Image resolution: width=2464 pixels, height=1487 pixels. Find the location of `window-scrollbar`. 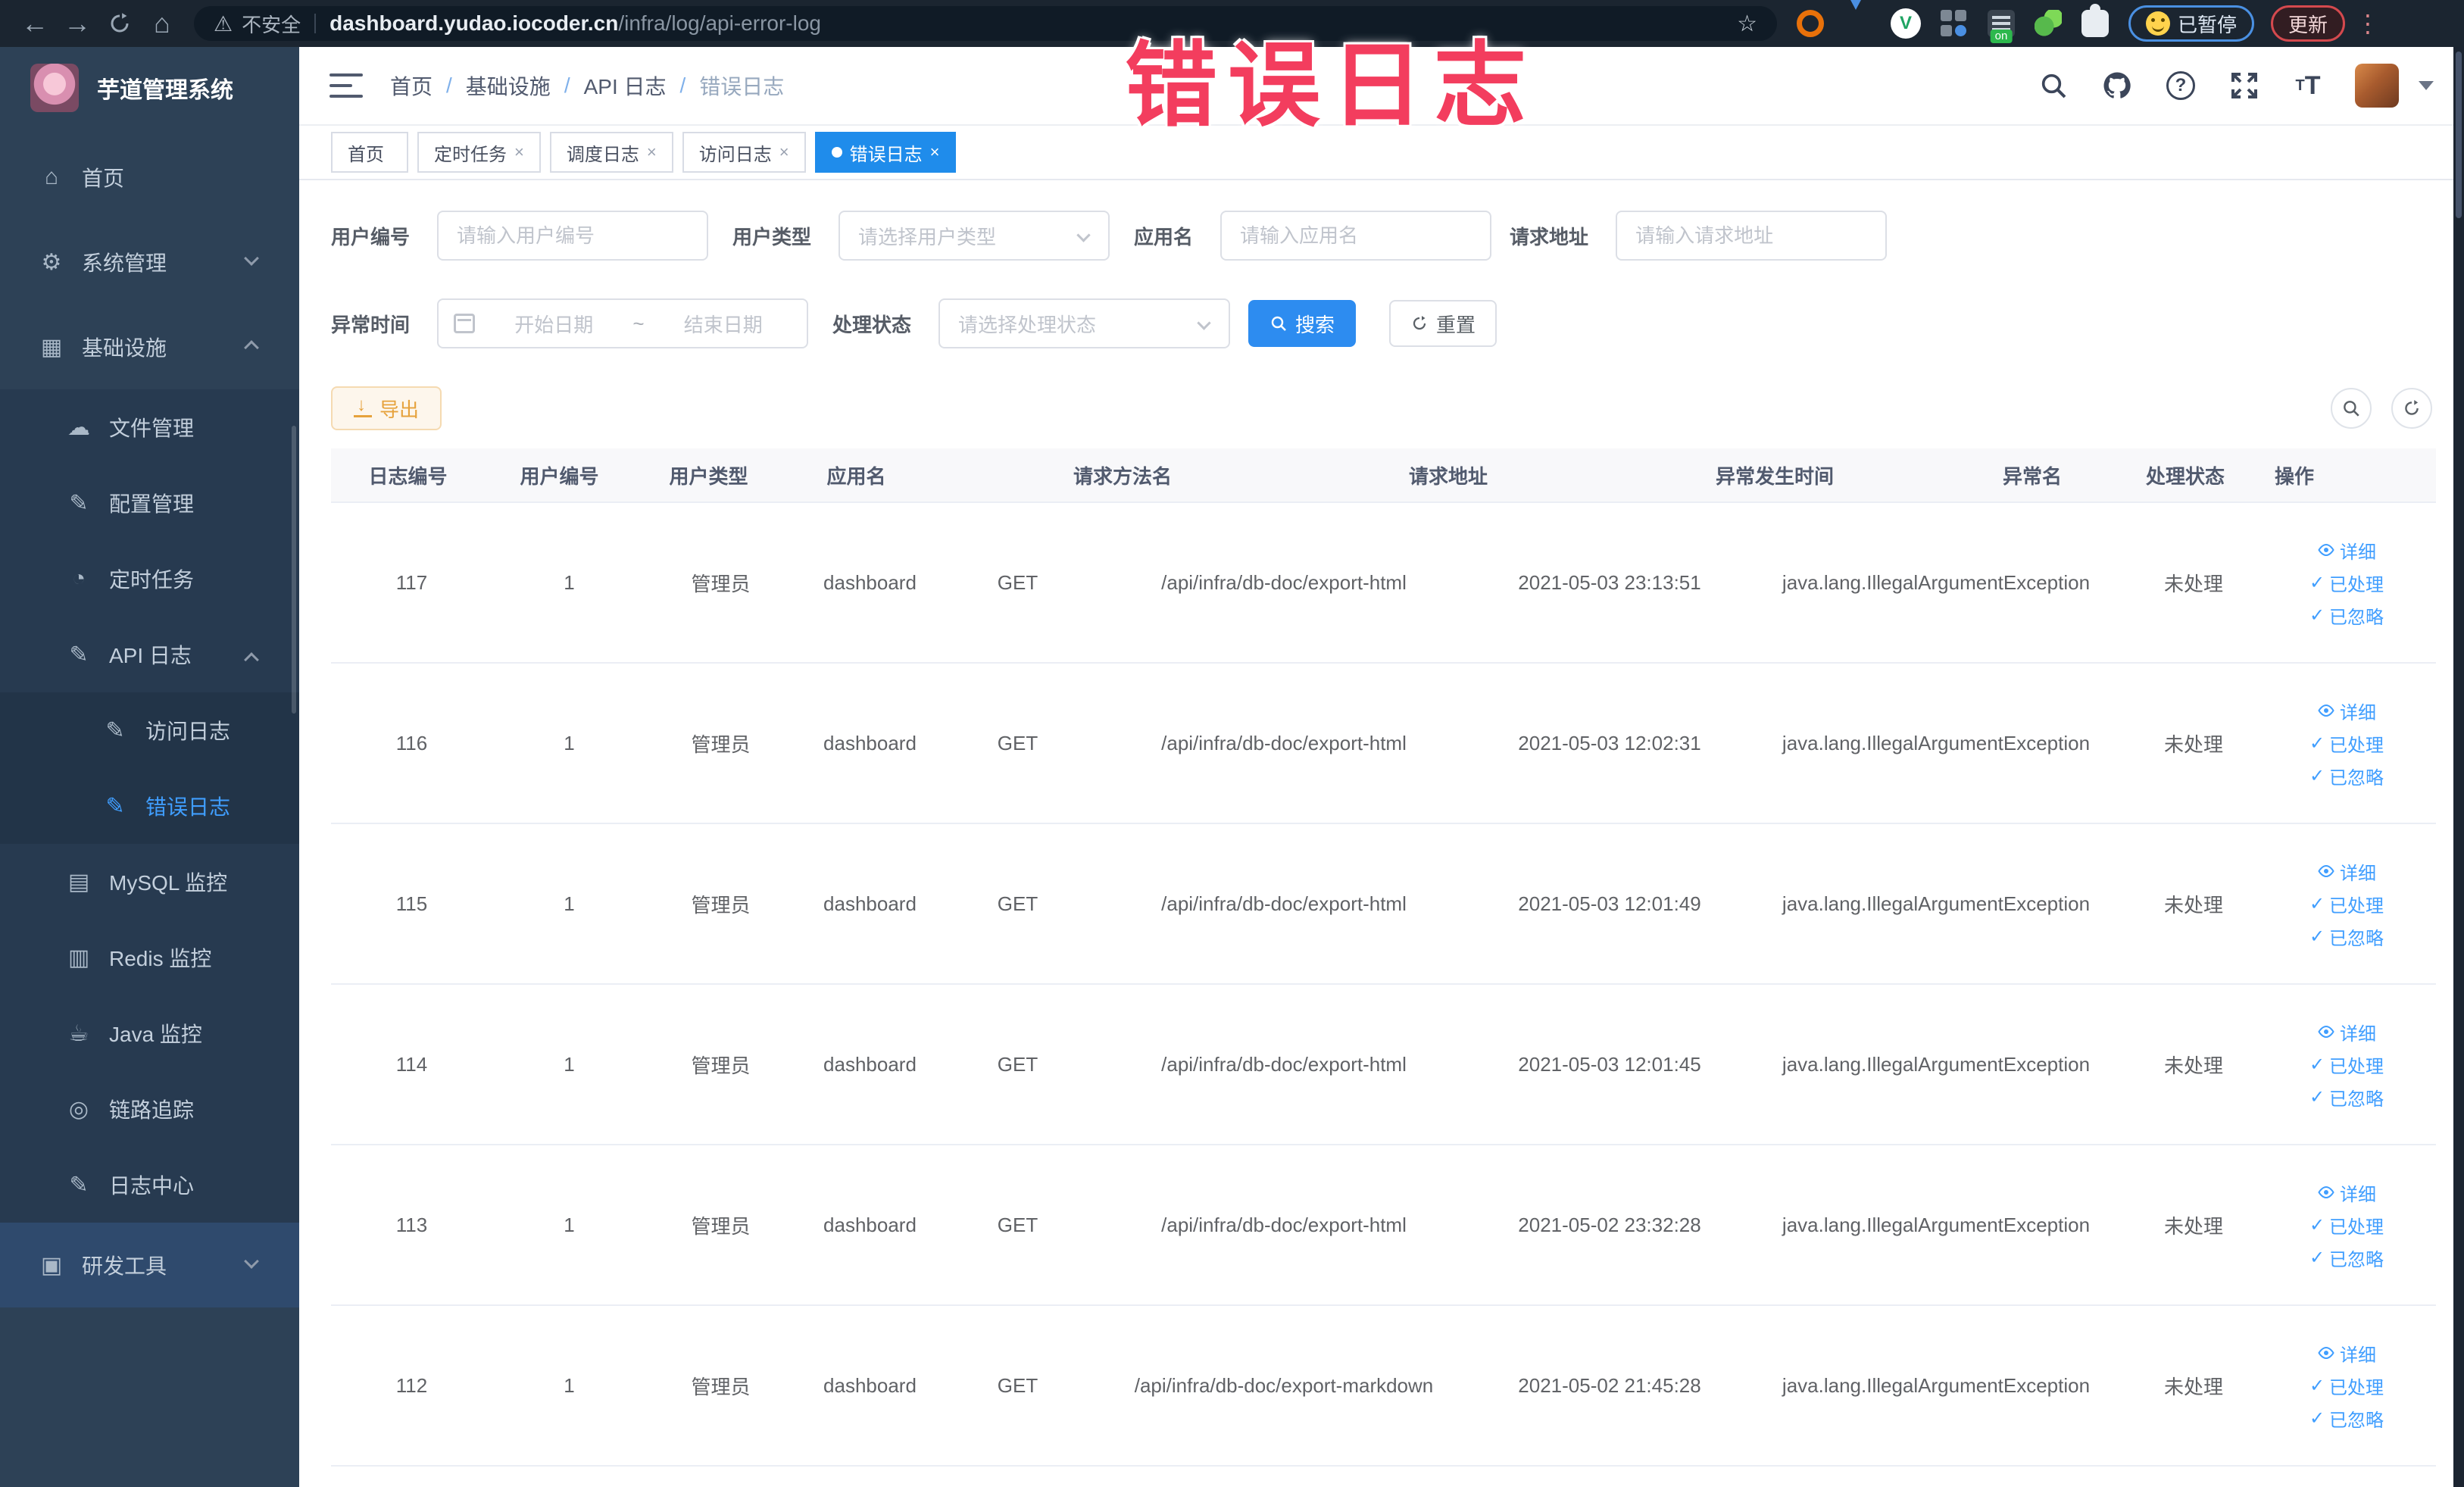

window-scrollbar is located at coordinates (2458, 767).